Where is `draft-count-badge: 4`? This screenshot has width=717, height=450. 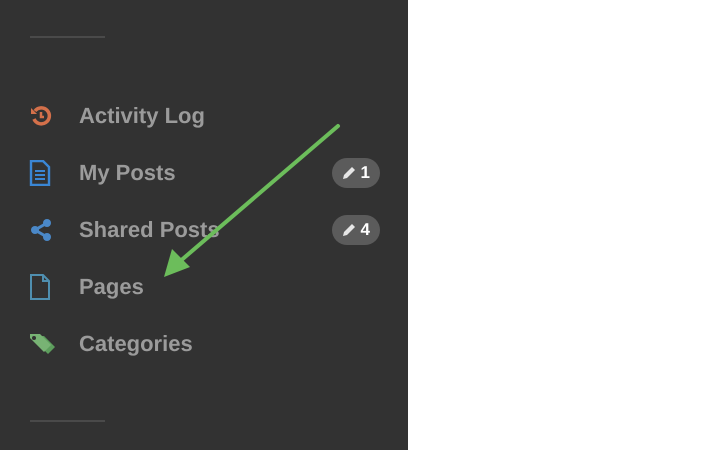
draft-count-badge: 4 is located at coordinates (356, 229).